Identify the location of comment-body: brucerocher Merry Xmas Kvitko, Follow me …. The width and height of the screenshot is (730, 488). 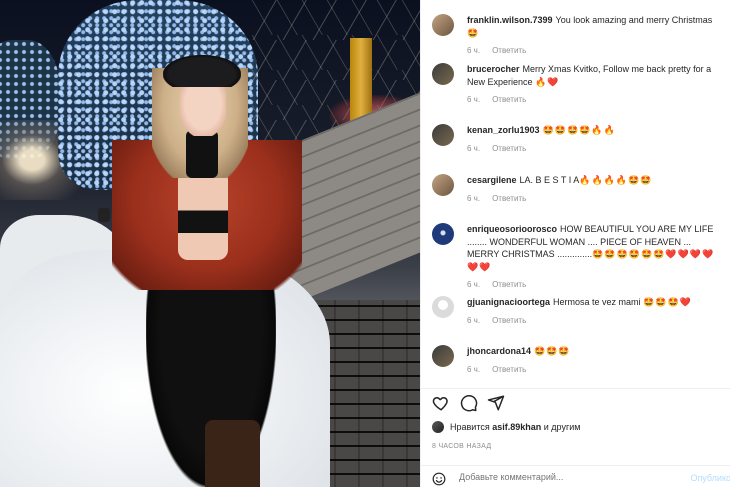
(595, 75).